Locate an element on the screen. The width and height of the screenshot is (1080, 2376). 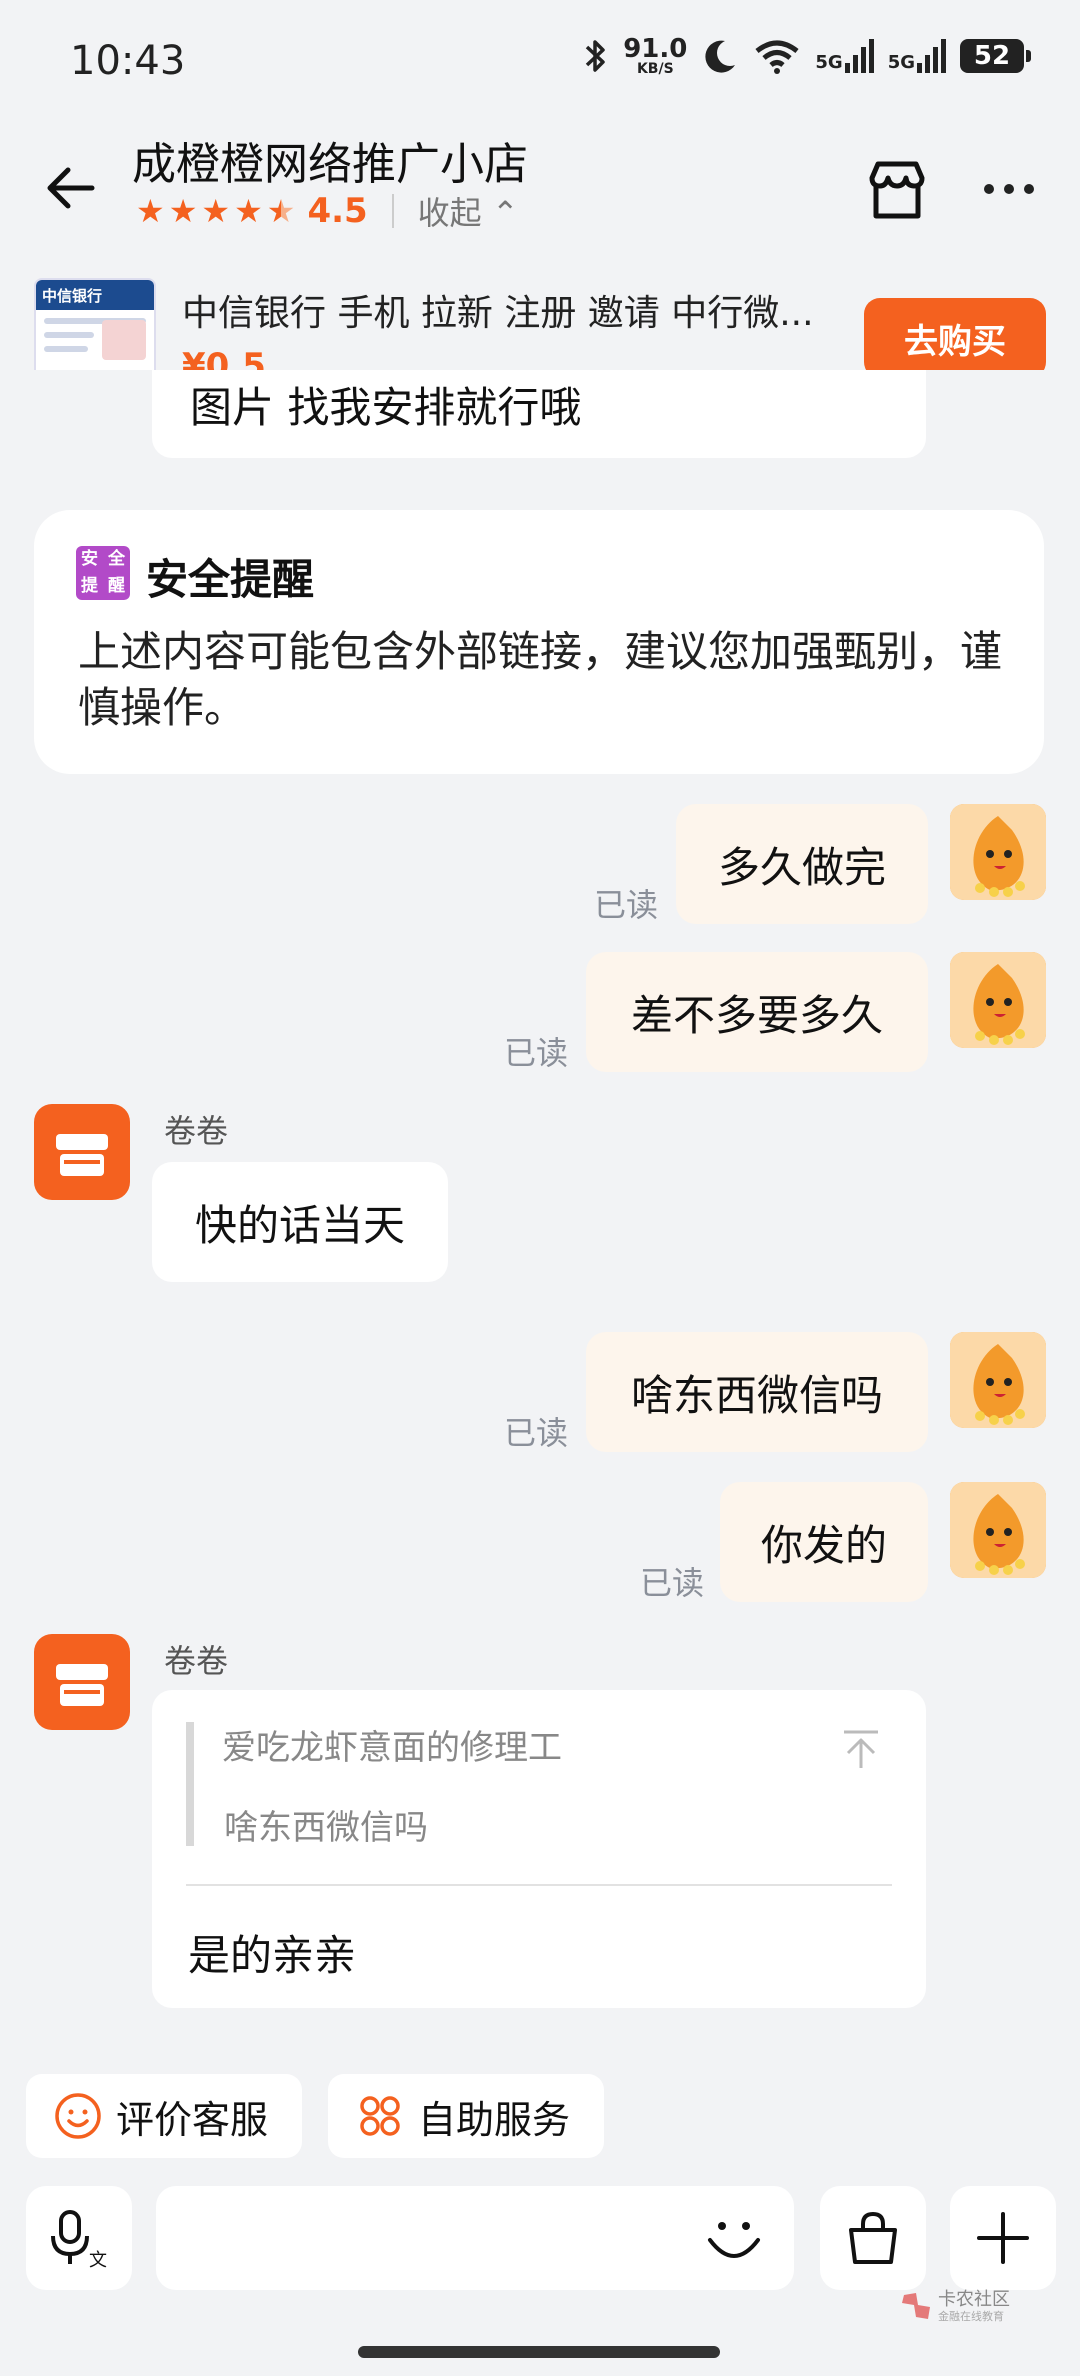
back-button is located at coordinates (70, 188).